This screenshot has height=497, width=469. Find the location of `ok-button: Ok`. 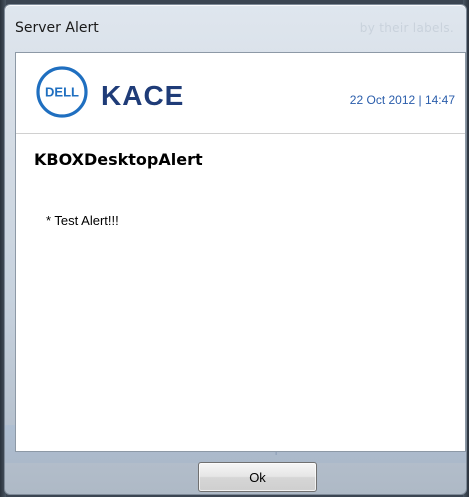

ok-button: Ok is located at coordinates (257, 477).